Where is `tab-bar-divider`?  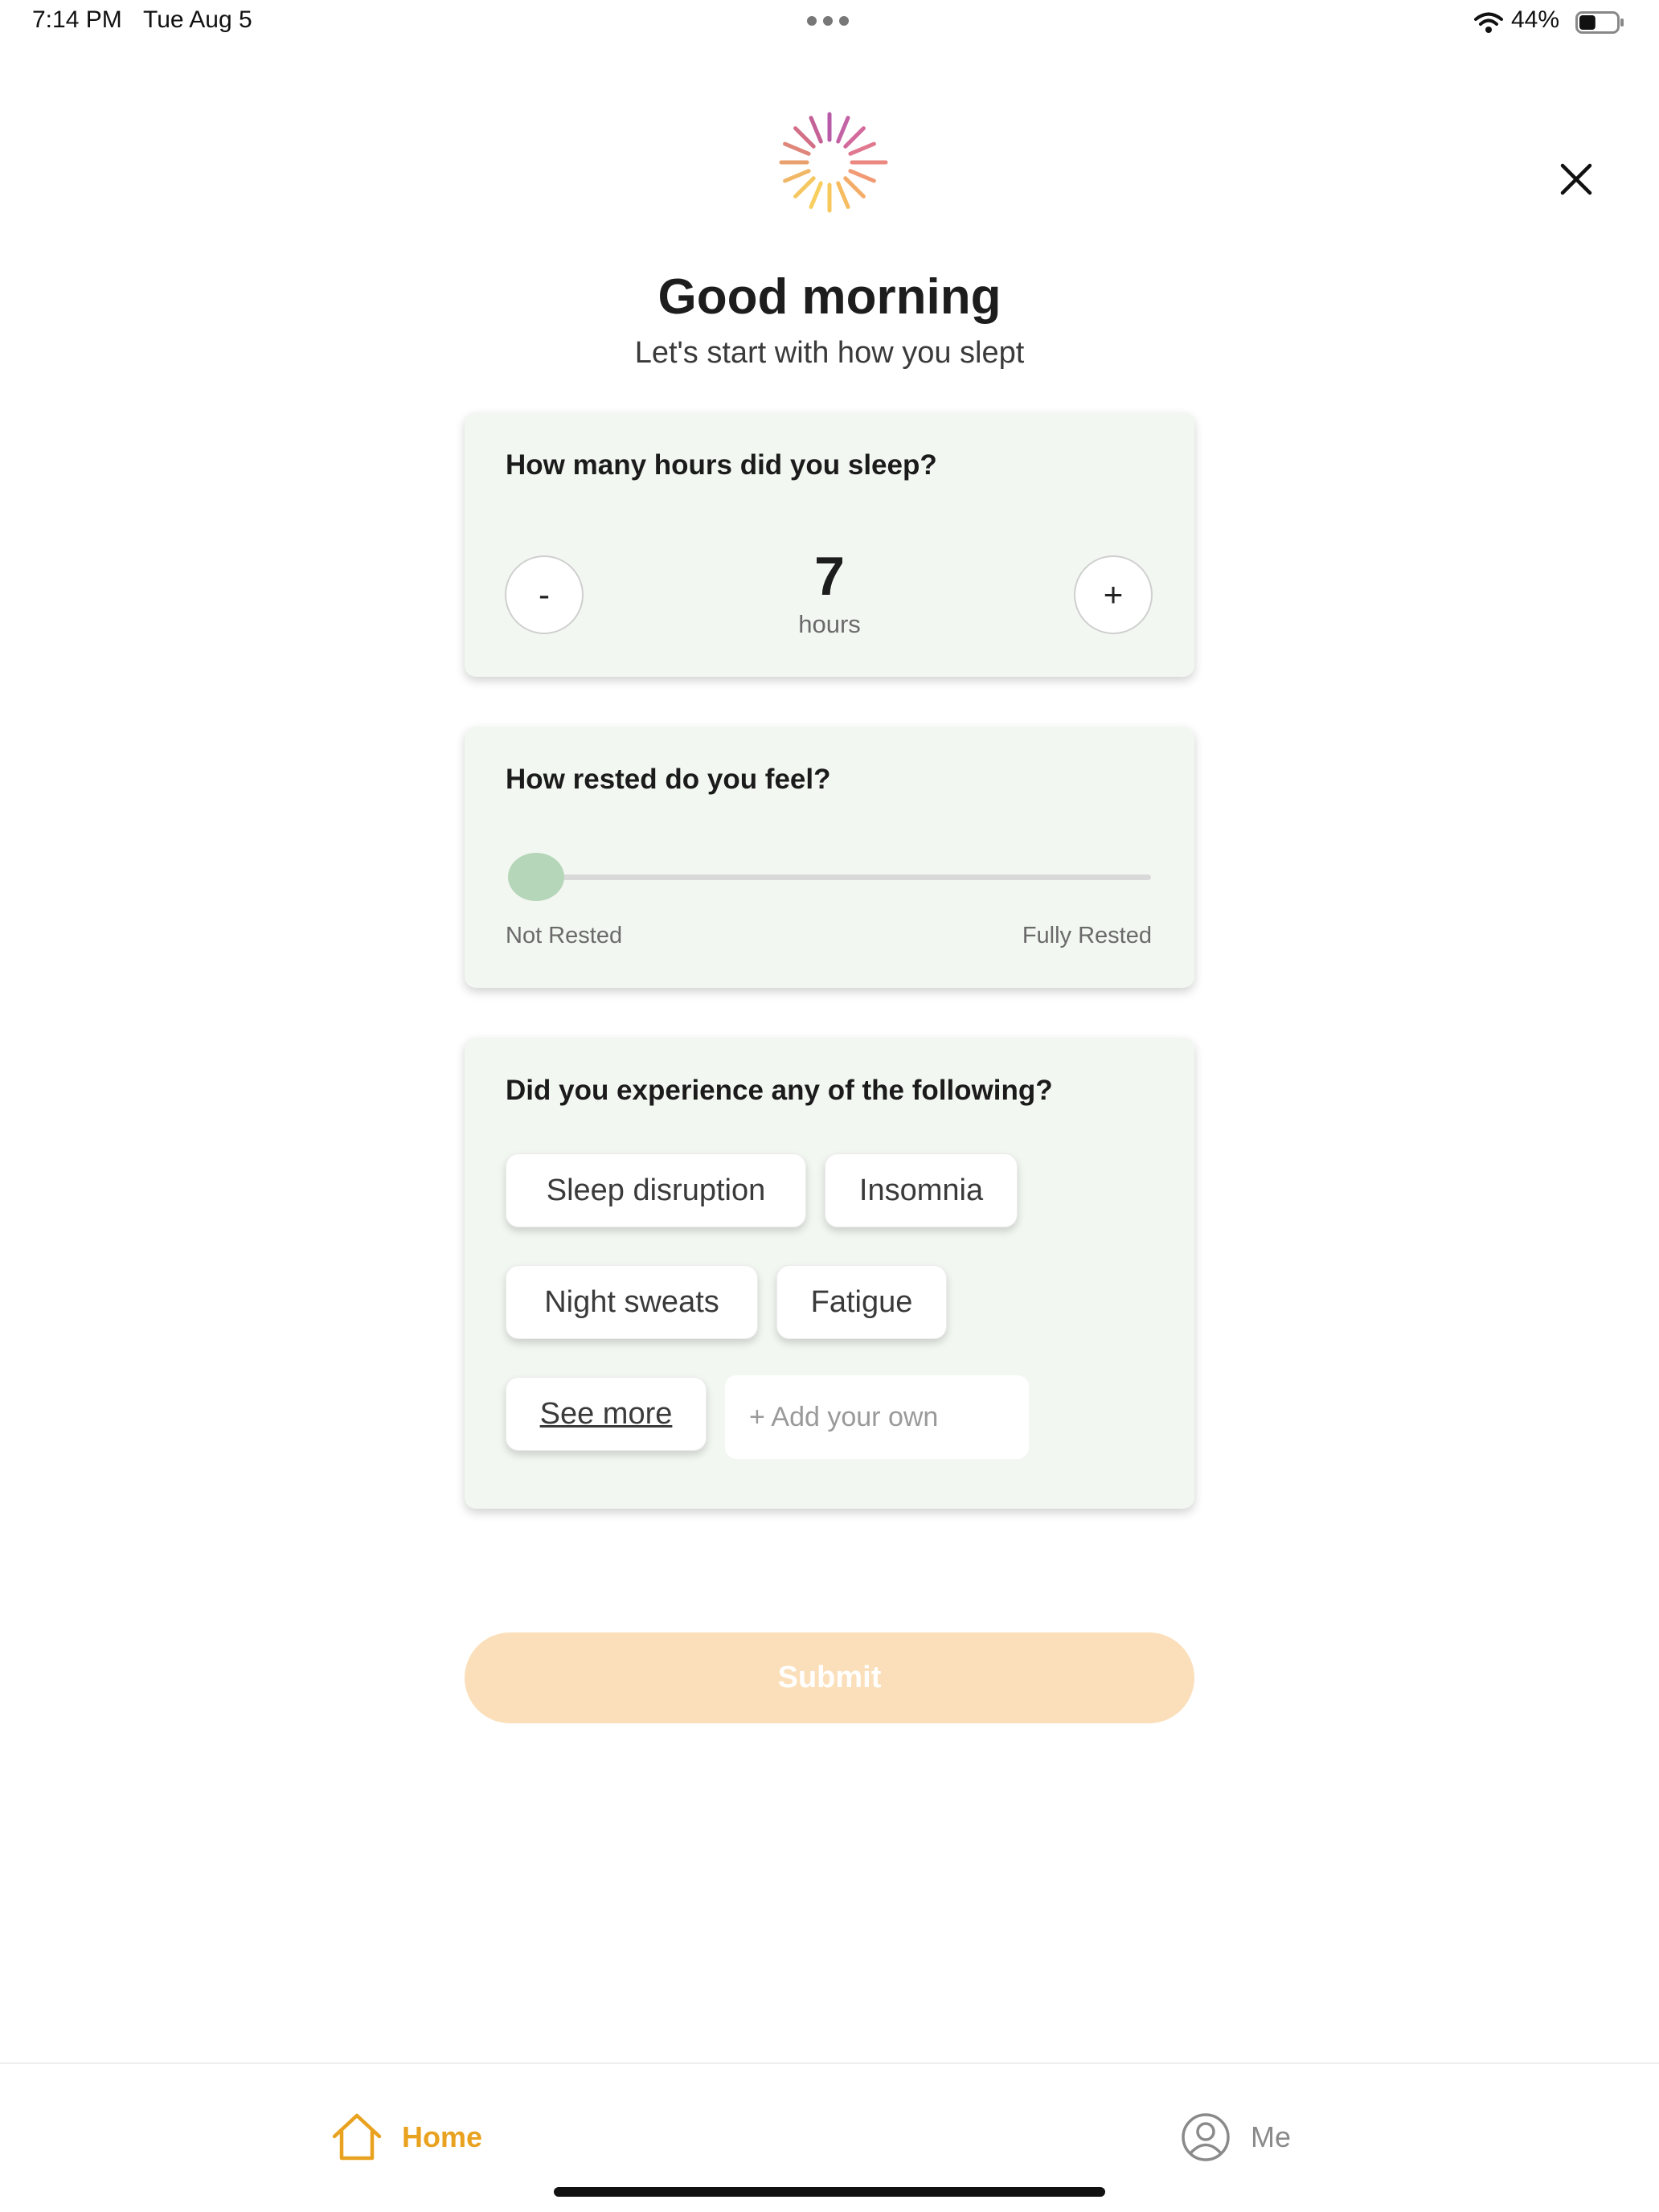
tab-bar-divider is located at coordinates (829, 2063).